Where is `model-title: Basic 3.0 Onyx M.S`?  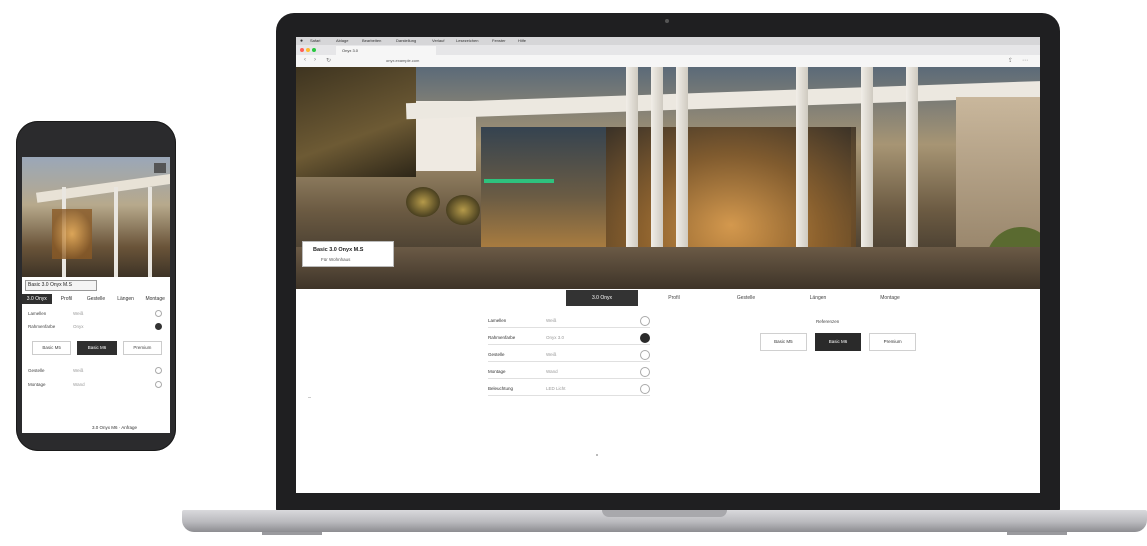 model-title: Basic 3.0 Onyx M.S is located at coordinates (338, 250).